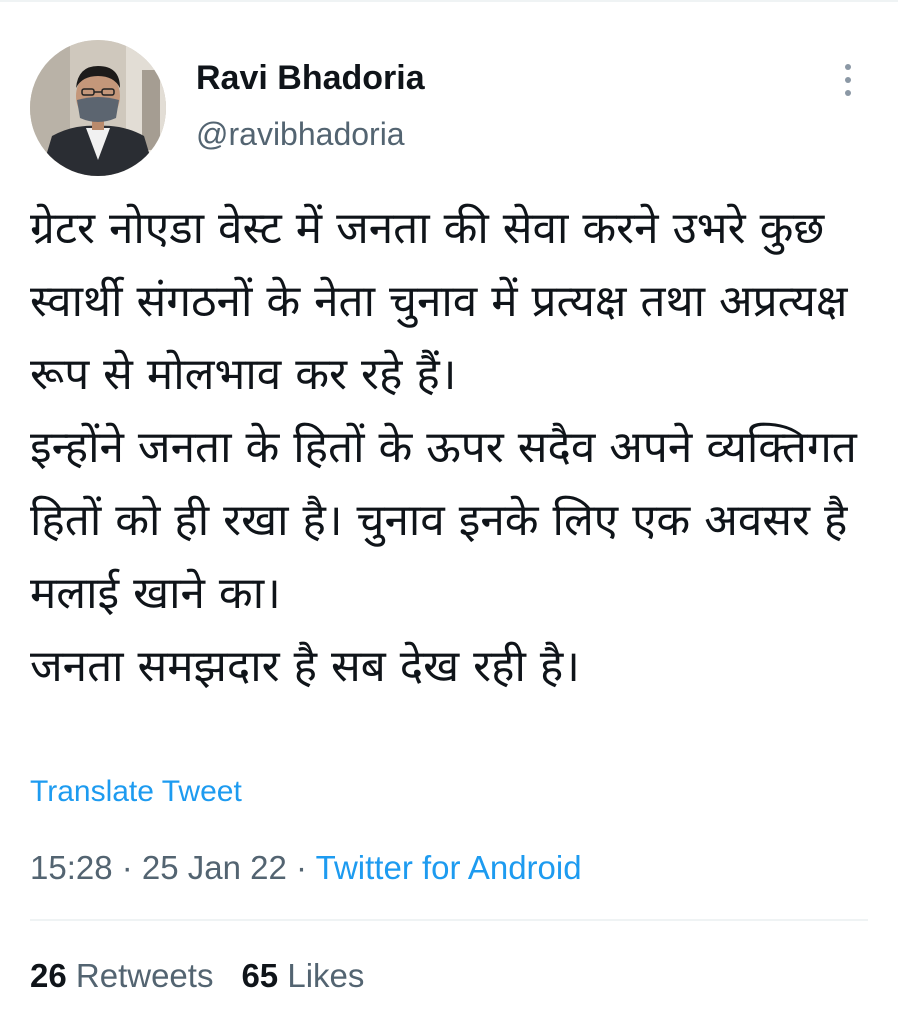 The height and width of the screenshot is (1024, 898). Describe the element at coordinates (260, 975) in the screenshot. I see `likes-count: 65` at that location.